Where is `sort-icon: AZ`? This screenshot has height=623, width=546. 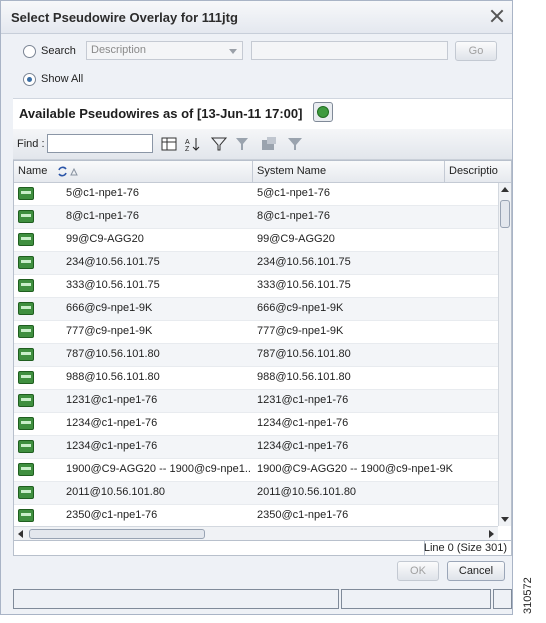
sort-icon: AZ is located at coordinates (193, 144).